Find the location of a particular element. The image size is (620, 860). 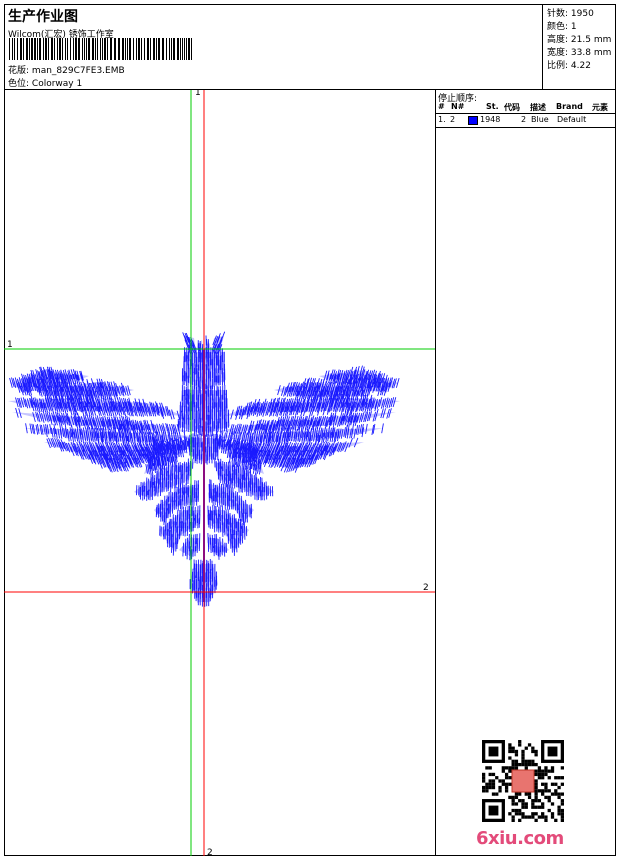

stat-stitches: 针数: 1950 is located at coordinates (570, 12).